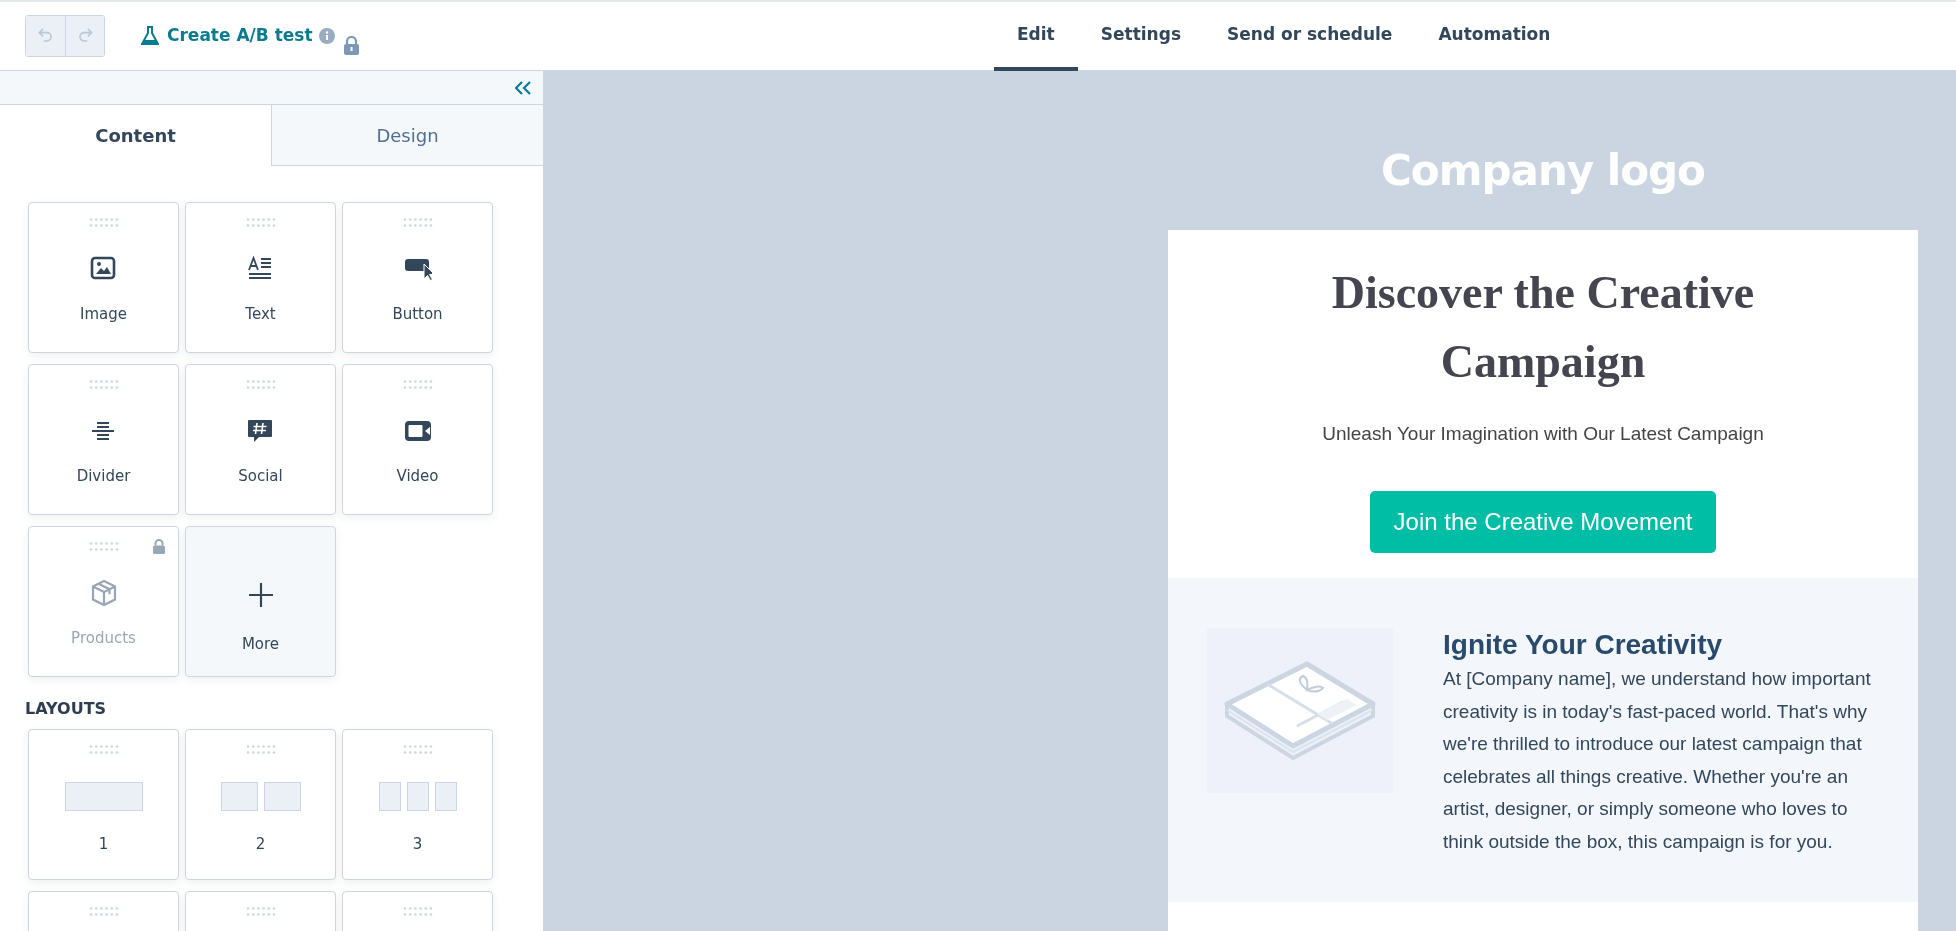  Describe the element at coordinates (103, 439) in the screenshot. I see `module-tile: Divider` at that location.